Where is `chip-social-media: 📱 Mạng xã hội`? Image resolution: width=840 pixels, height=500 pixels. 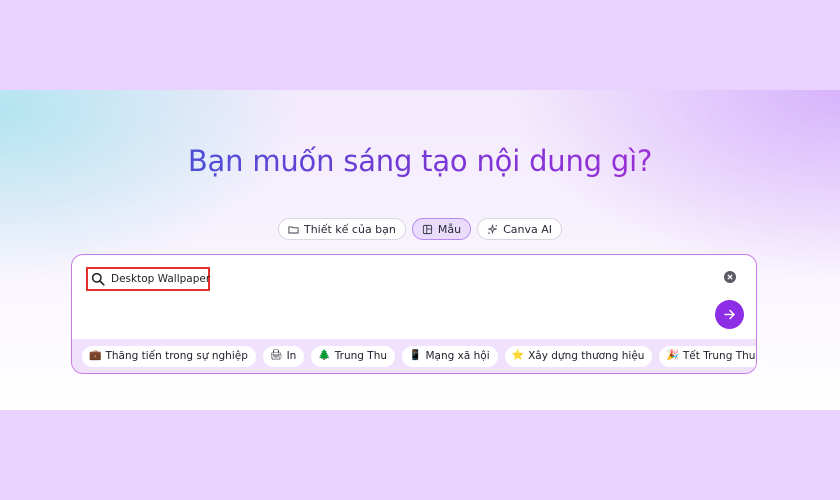
chip-social-media: 📱 Mạng xã hội is located at coordinates (450, 356).